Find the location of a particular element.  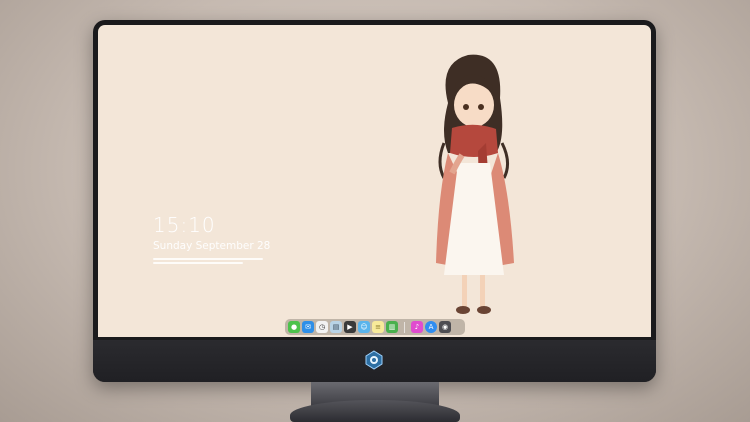

lockscreen-date: Sunday September 28 is located at coordinates (212, 246).